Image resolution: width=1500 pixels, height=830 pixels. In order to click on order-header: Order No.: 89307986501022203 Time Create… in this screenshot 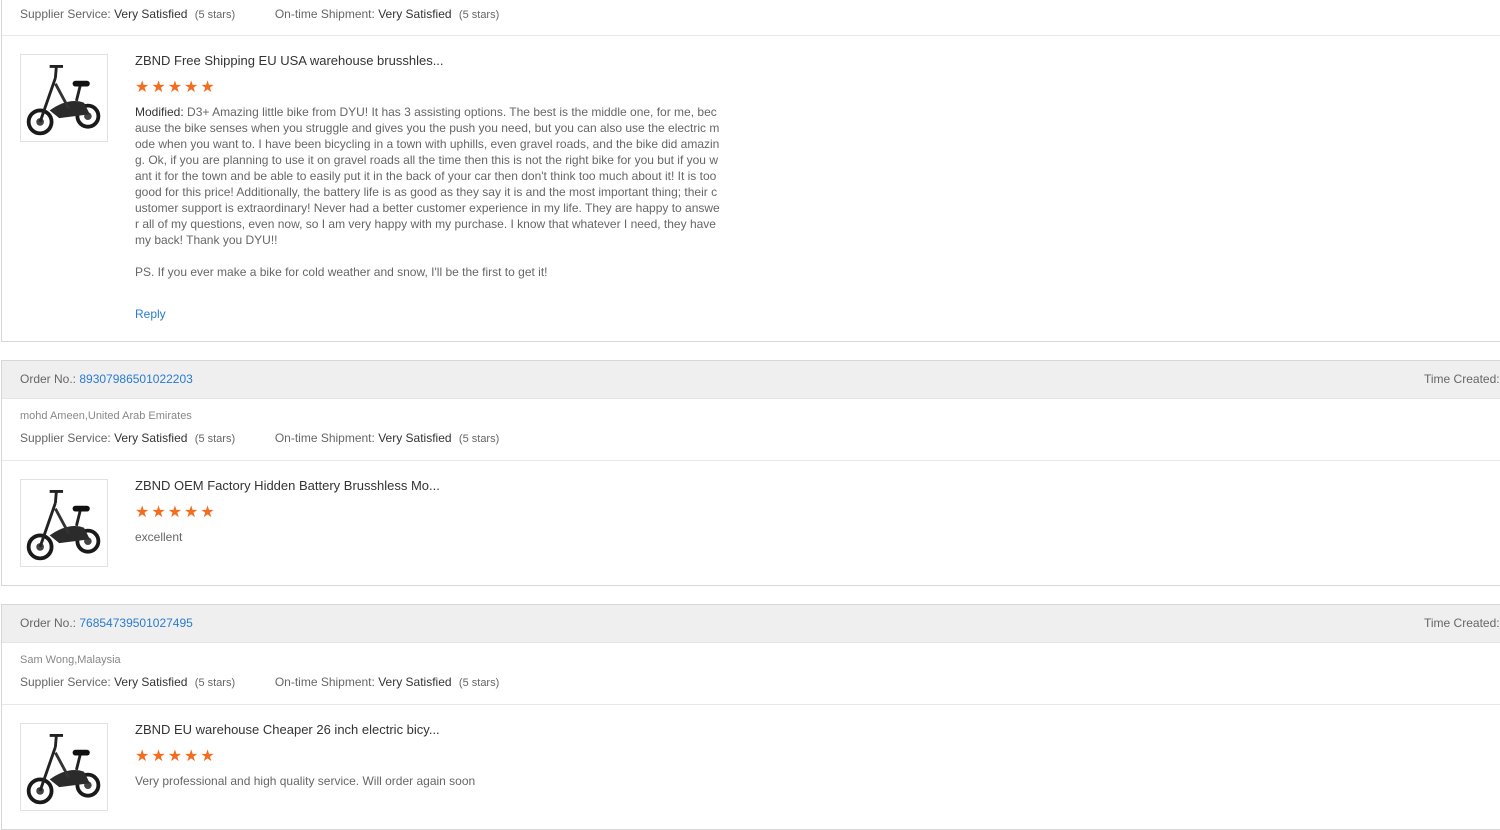, I will do `click(751, 380)`.